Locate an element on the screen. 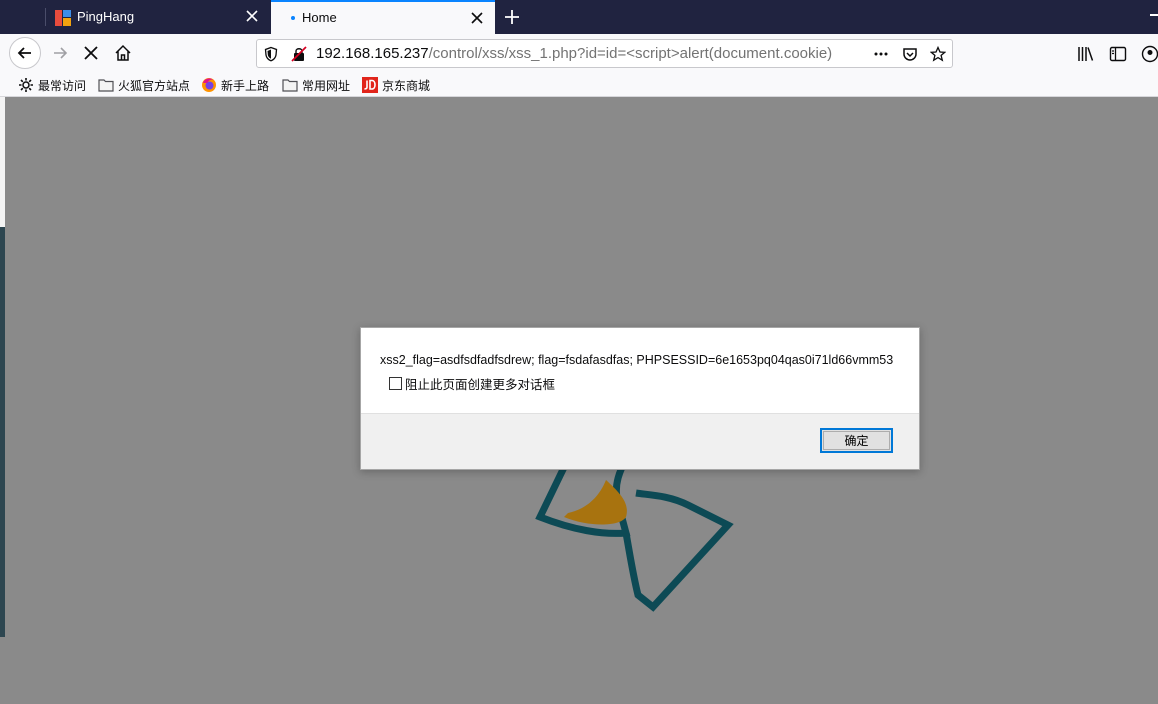 The width and height of the screenshot is (1158, 704). home-button is located at coordinates (123, 53).